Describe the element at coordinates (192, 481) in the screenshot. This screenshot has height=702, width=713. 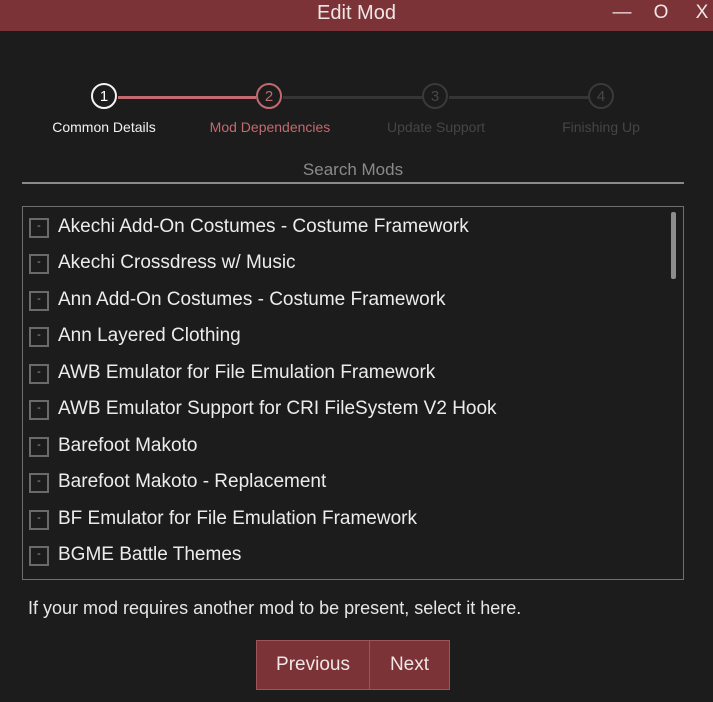
I see `mod-name: Barefoot Makoto - Replacement` at that location.